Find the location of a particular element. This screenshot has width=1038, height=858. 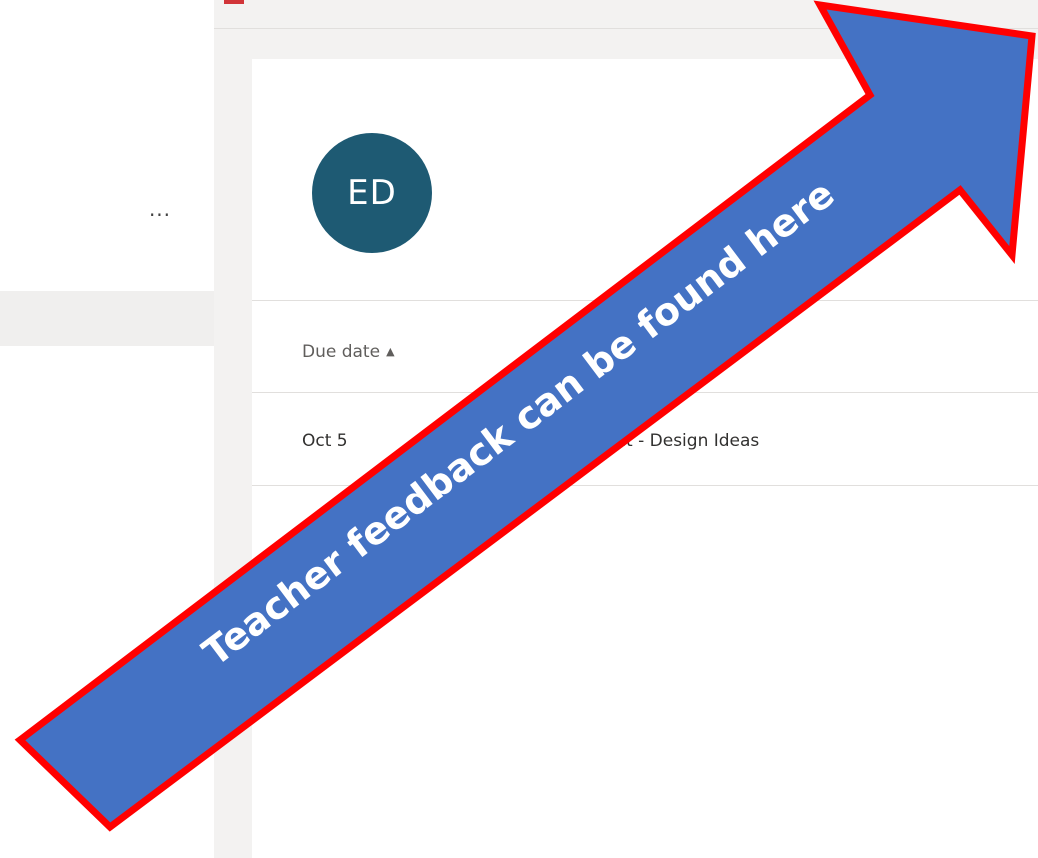

more-options-button: ··· is located at coordinates (160, 217).